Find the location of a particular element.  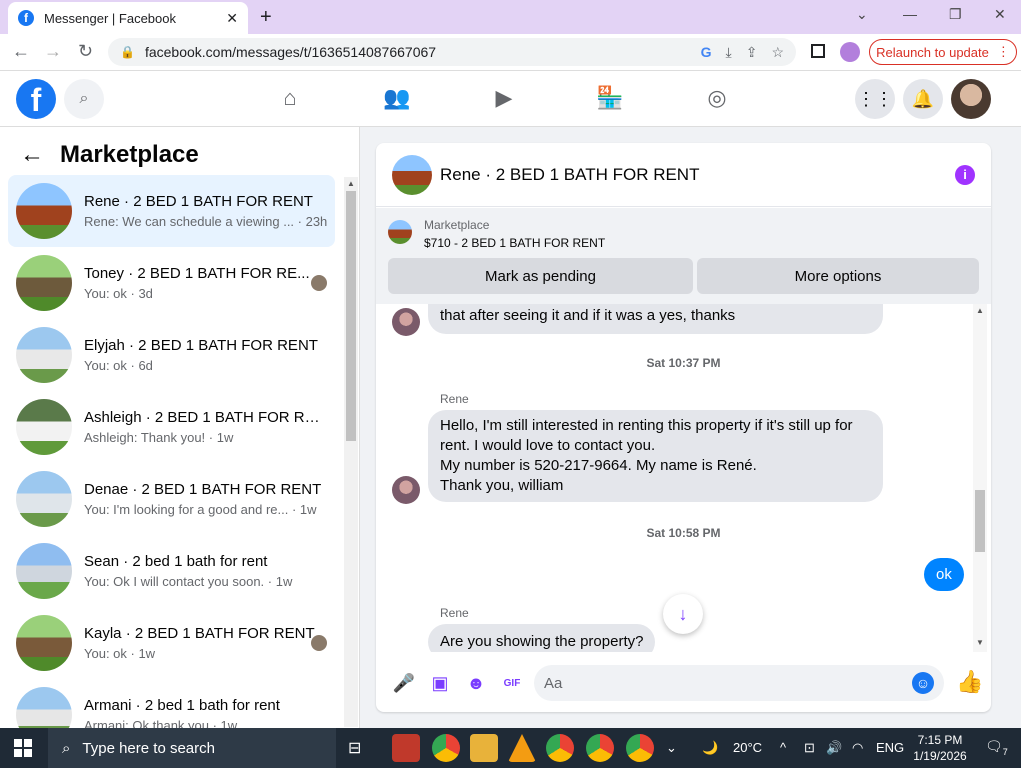

paint-app-icon is located at coordinates (406, 748).